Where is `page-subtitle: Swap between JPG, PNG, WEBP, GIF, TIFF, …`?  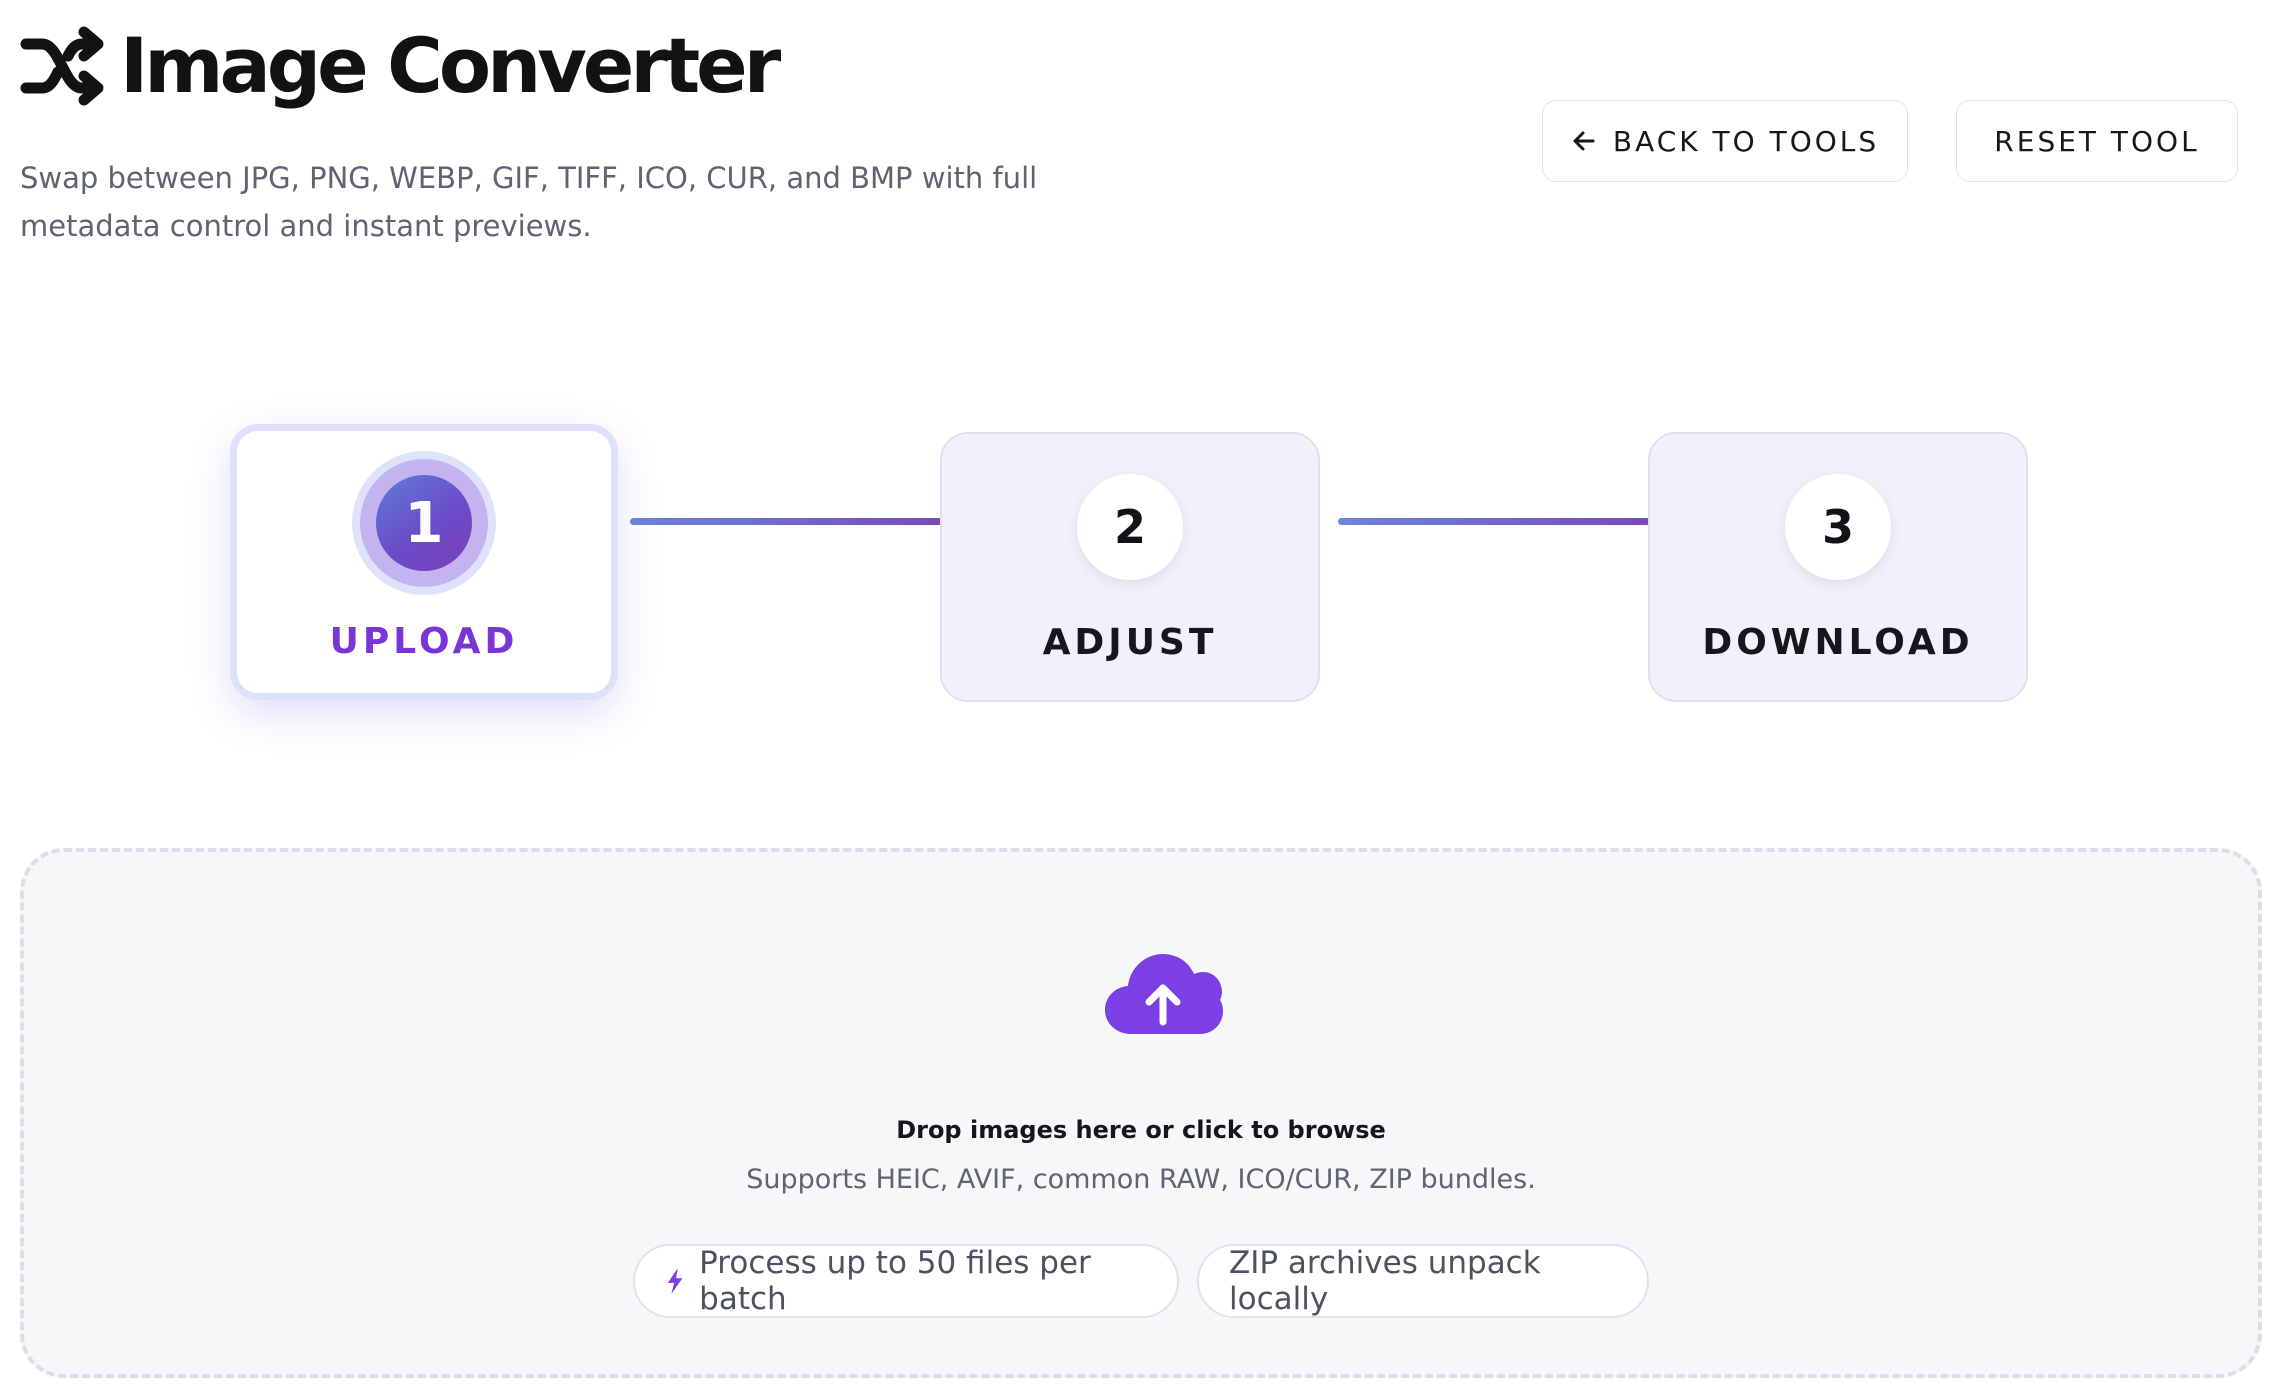
page-subtitle: Swap between JPG, PNG, WEBP, GIF, TIFF, … is located at coordinates (529, 202).